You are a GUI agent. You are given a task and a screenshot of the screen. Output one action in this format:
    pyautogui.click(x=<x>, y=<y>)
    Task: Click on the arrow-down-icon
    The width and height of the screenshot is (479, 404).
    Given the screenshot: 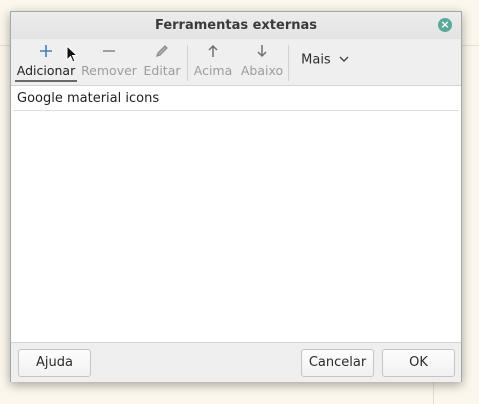 What is the action you would take?
    pyautogui.click(x=262, y=54)
    